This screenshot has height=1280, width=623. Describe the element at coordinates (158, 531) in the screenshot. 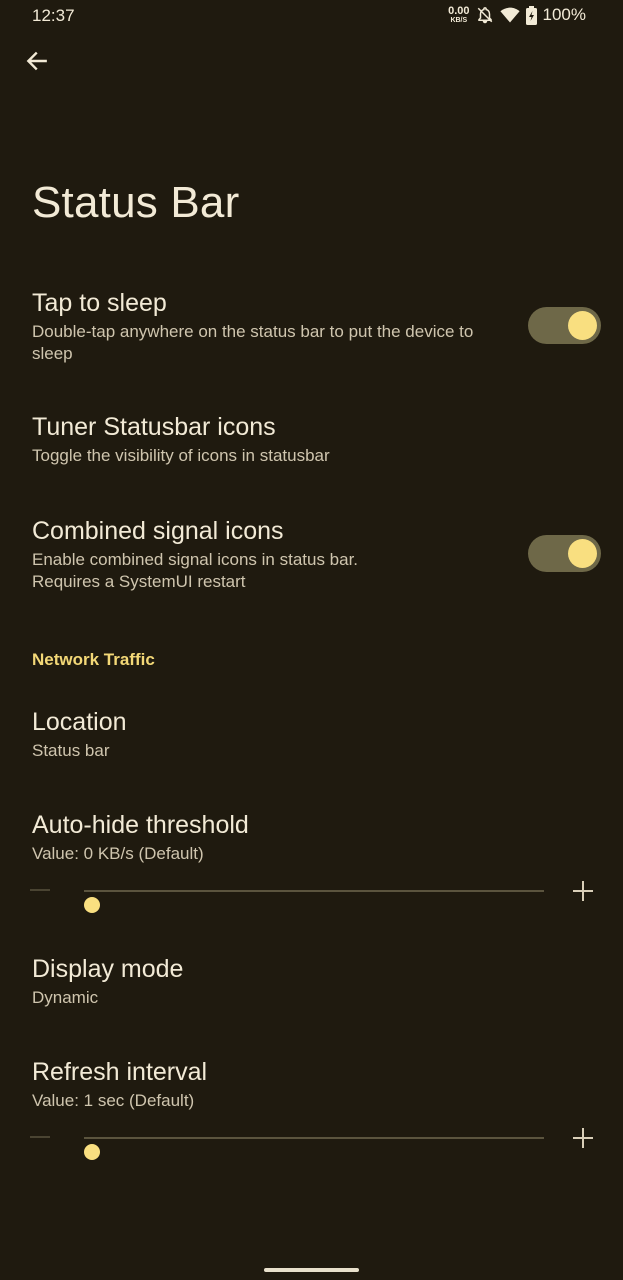

I see `pref-title: Combined signal icons` at that location.